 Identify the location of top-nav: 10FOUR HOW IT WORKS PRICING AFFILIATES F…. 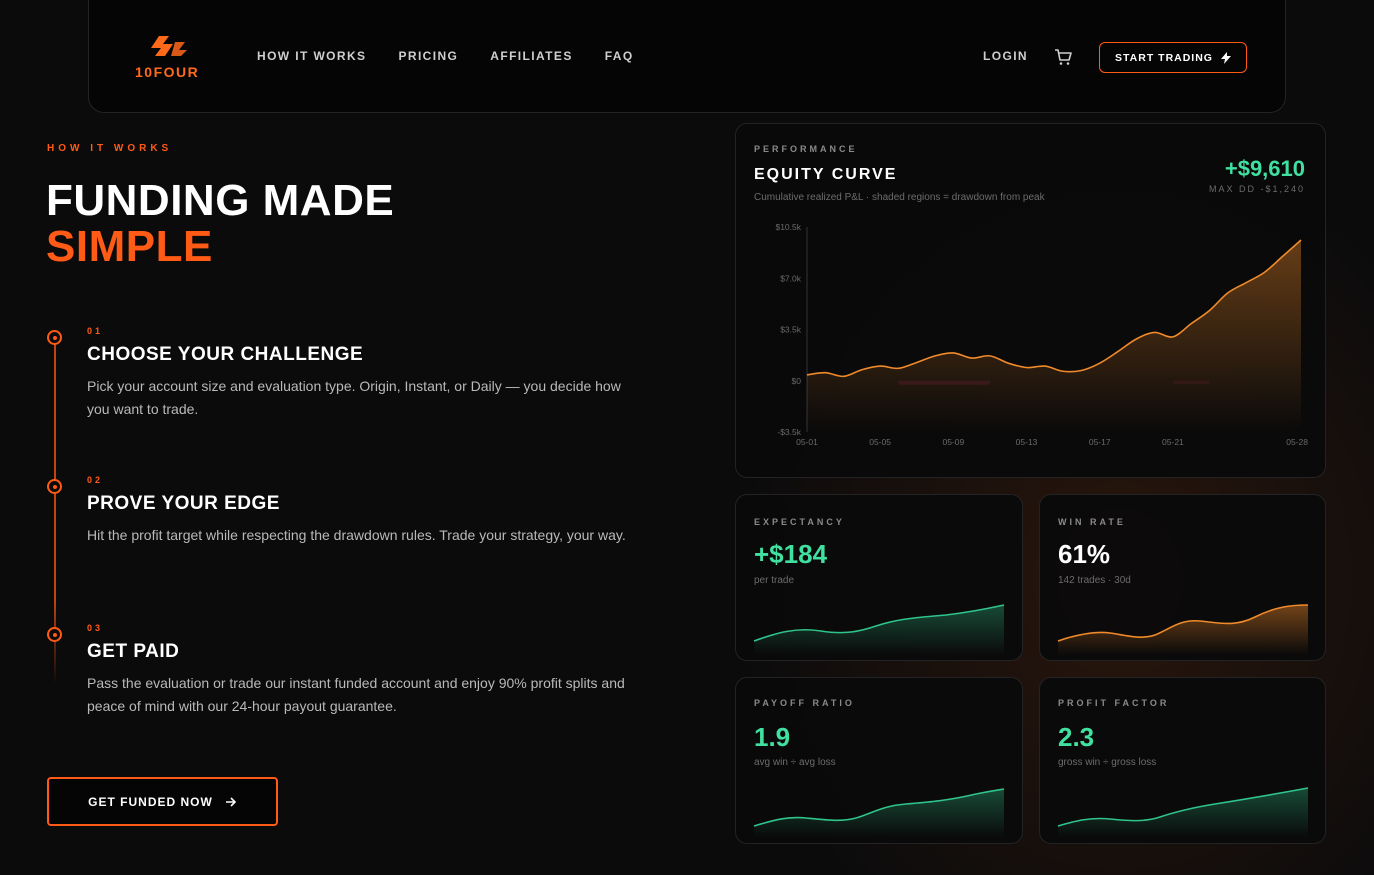
(687, 56).